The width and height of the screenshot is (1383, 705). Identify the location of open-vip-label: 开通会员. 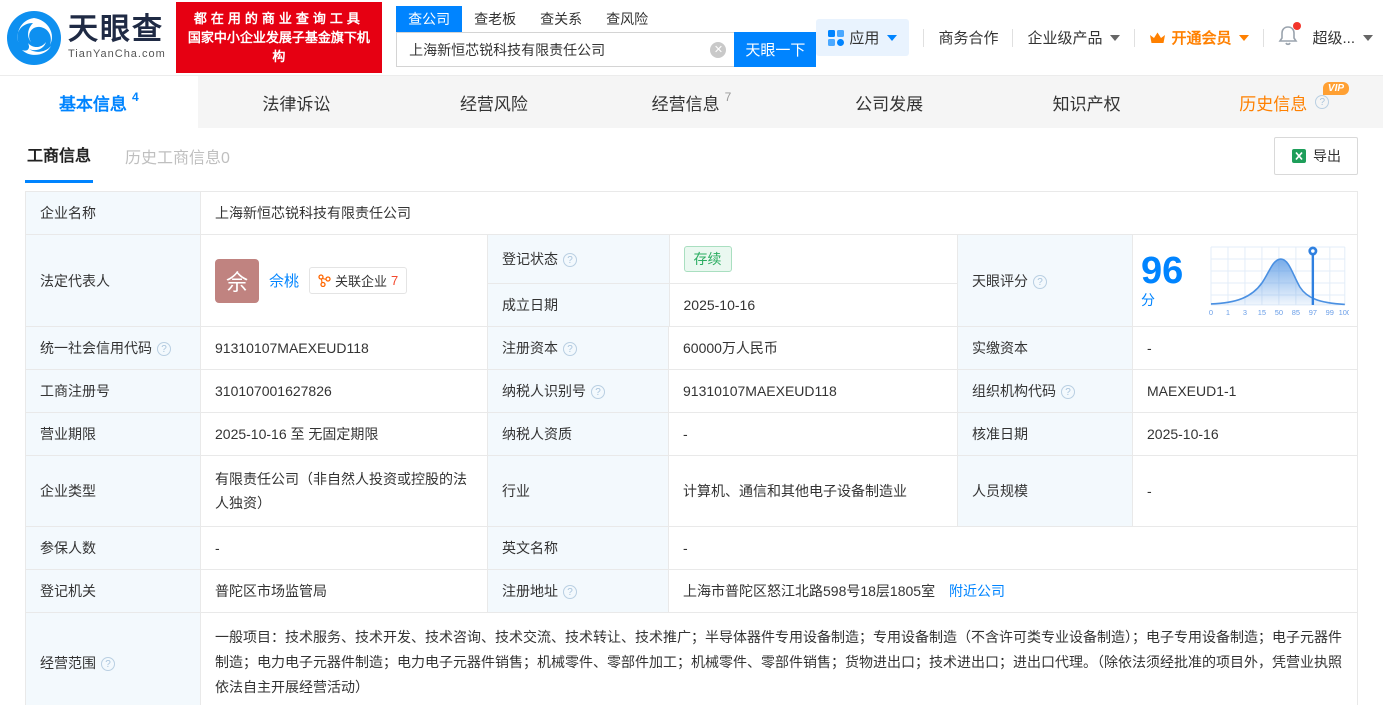
(1201, 38).